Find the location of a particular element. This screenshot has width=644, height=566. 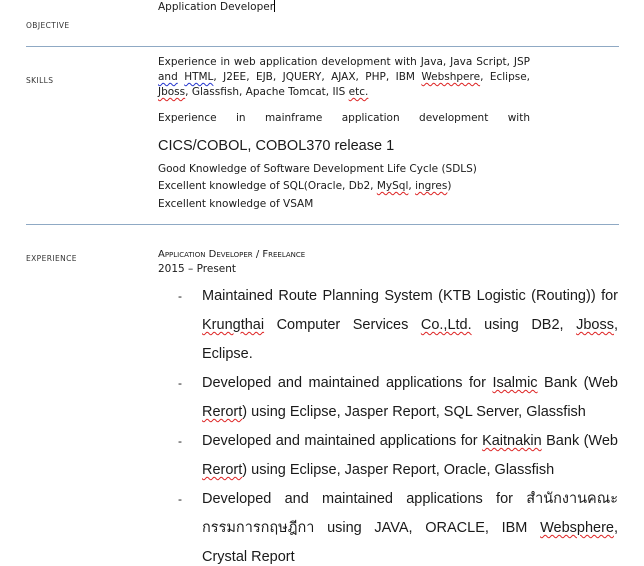

experience-label: EXPERIENCE is located at coordinates (51, 258).